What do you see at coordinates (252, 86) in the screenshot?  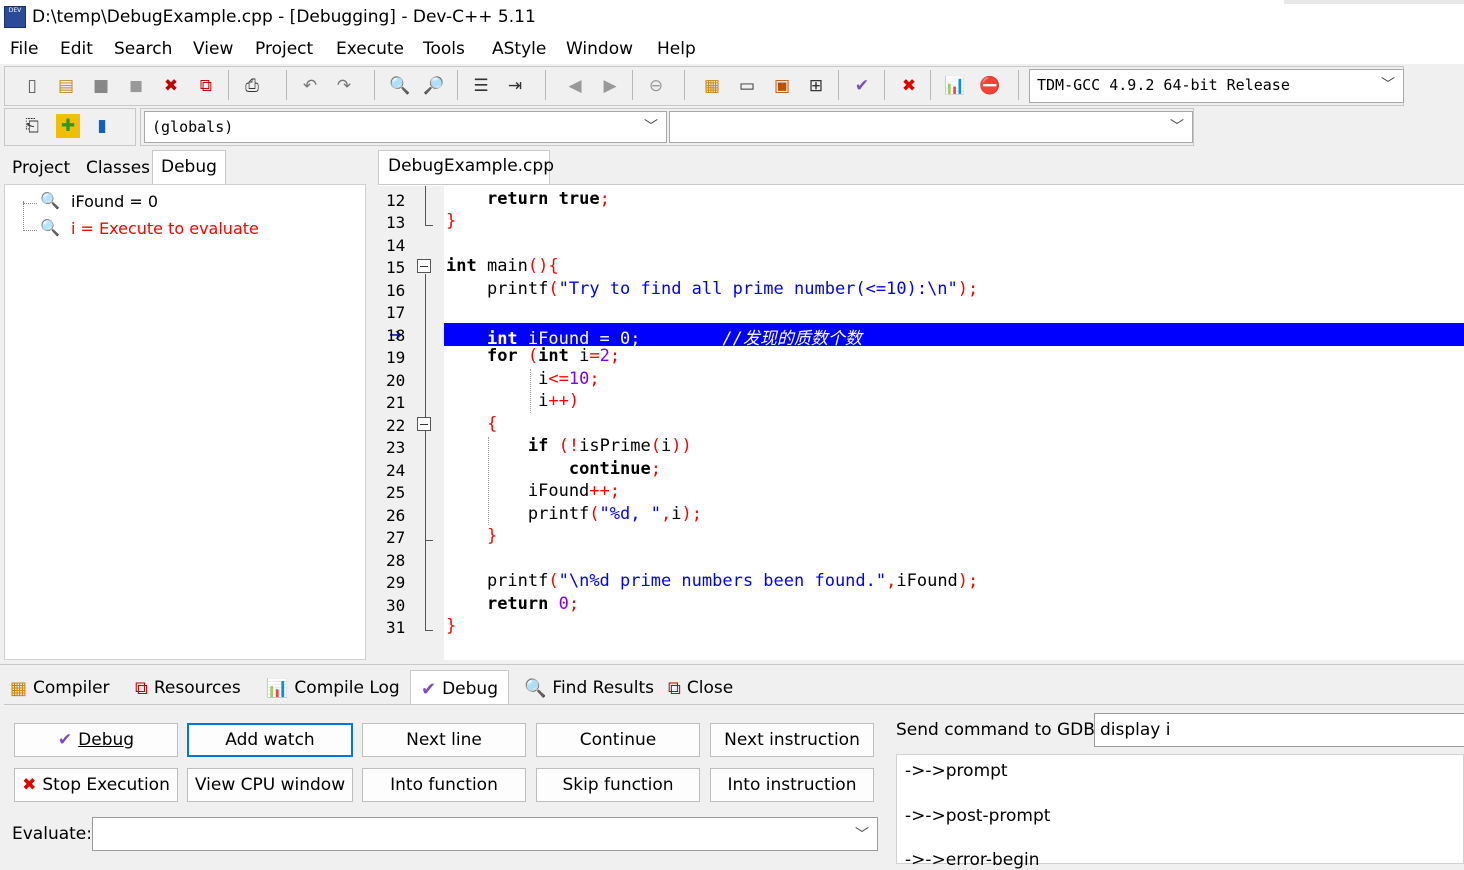 I see `print-icon: ⎙` at bounding box center [252, 86].